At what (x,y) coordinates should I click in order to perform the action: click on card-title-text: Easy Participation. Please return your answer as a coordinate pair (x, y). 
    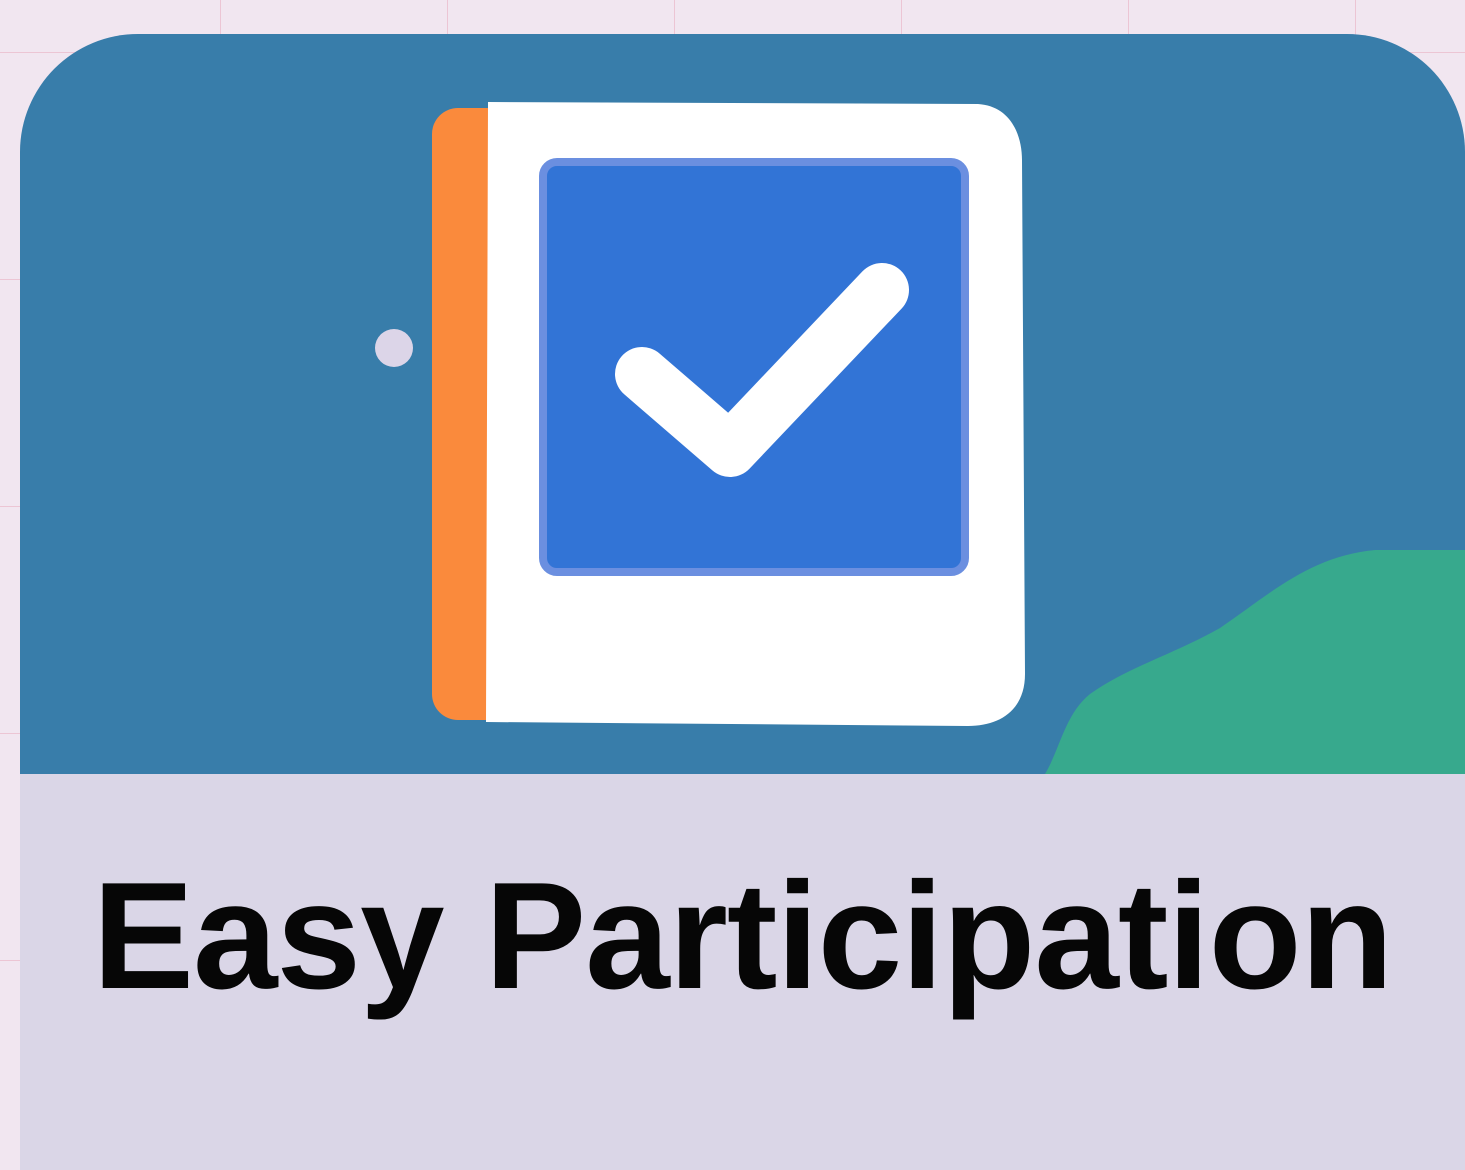
    Looking at the image, I should click on (743, 936).